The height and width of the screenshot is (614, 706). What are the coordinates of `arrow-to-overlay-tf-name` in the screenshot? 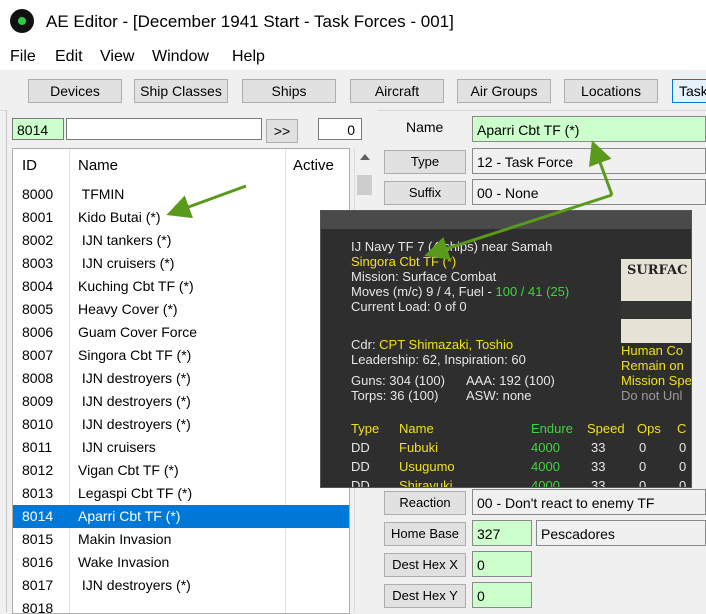 It's located at (518, 226).